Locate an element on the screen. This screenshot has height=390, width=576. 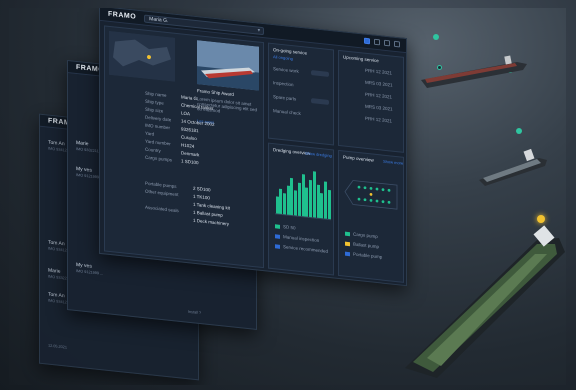
grid-icon is located at coordinates (367, 41).